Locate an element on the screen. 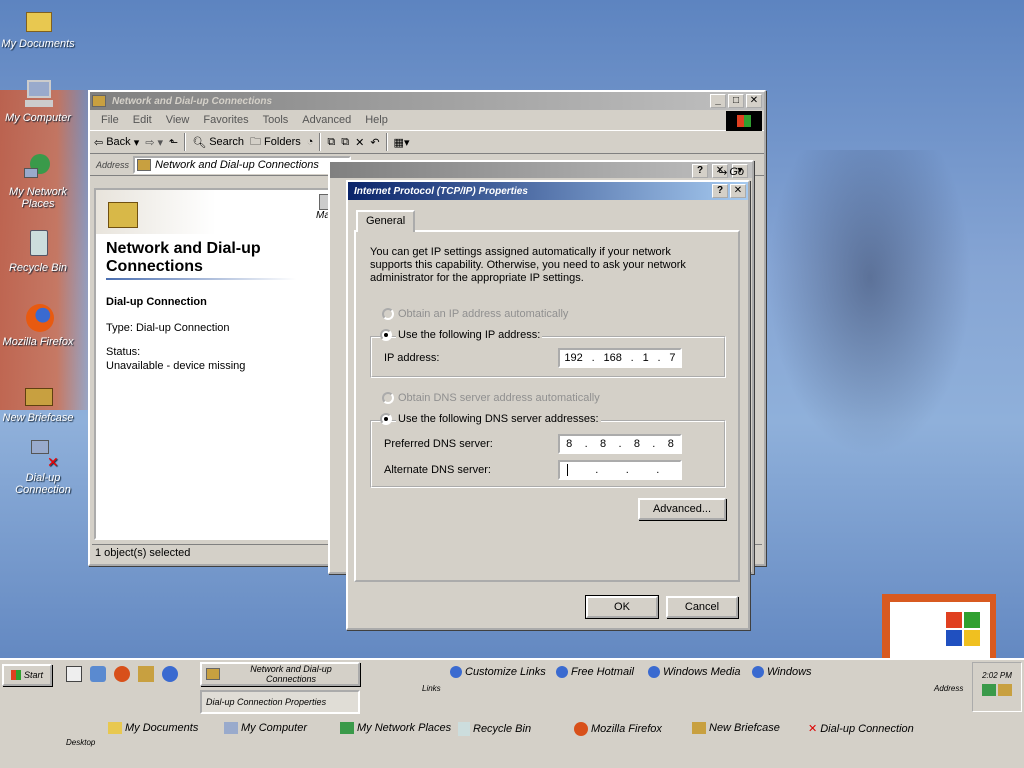 The image size is (1024, 768). maximize-button: □ is located at coordinates (736, 101).